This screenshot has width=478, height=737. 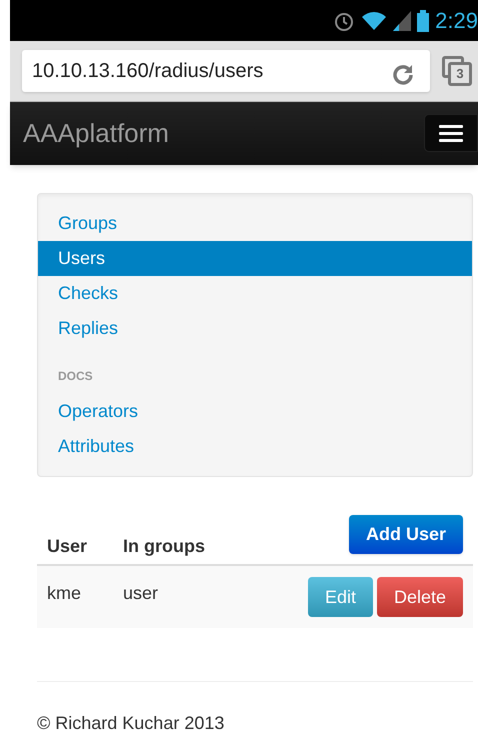 I want to click on footer-text: © Richard Kuchar 2013, so click(x=130, y=723).